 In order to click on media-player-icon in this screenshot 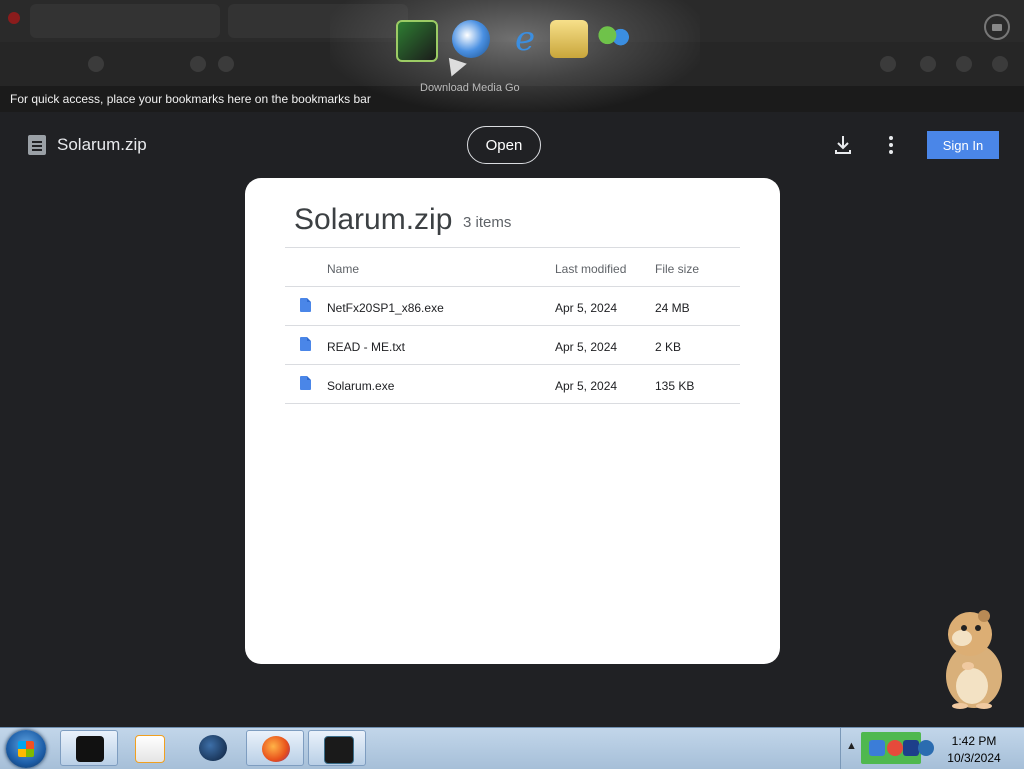, I will do `click(150, 749)`.